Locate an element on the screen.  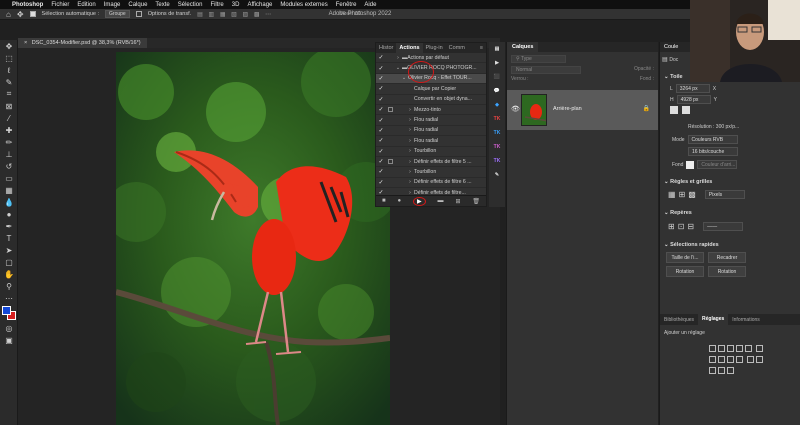
tab-actions: Actions is located at coordinates (409, 48).